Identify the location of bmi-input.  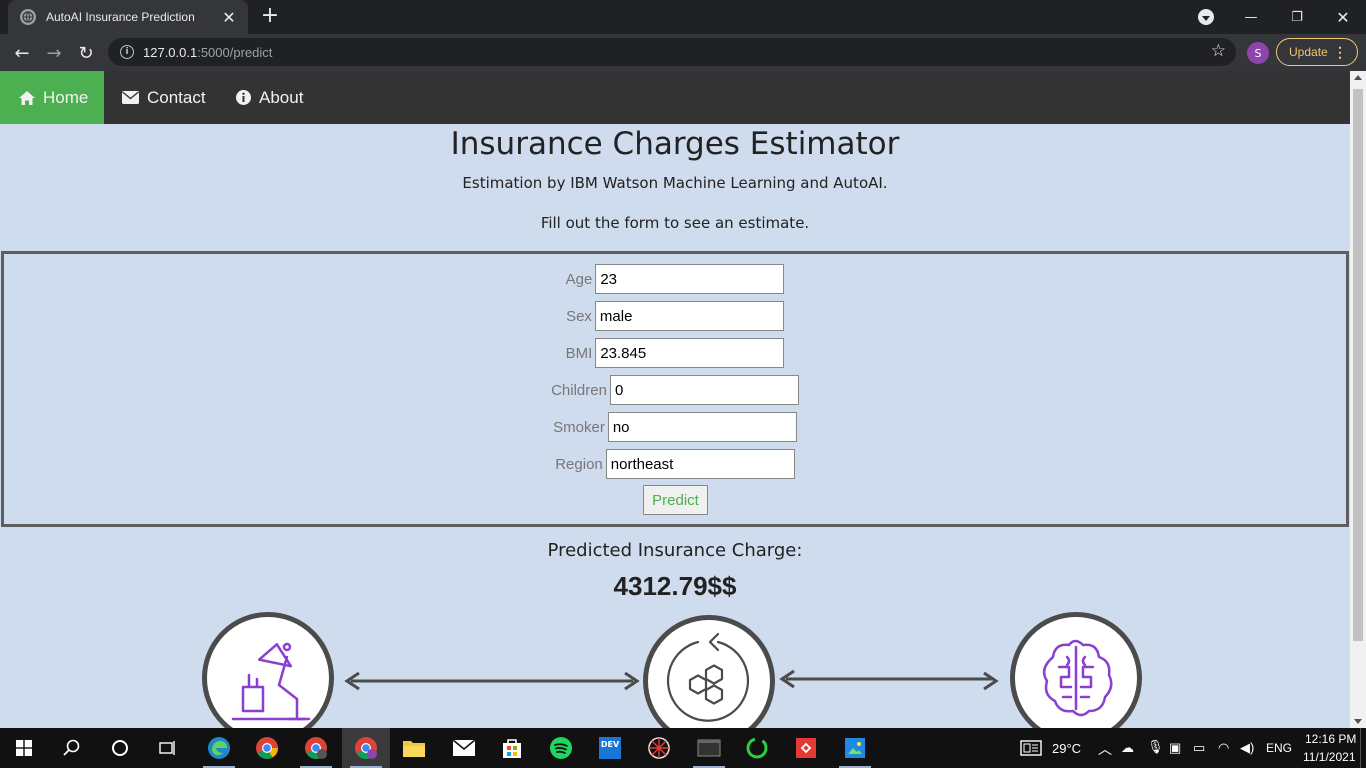
(690, 353).